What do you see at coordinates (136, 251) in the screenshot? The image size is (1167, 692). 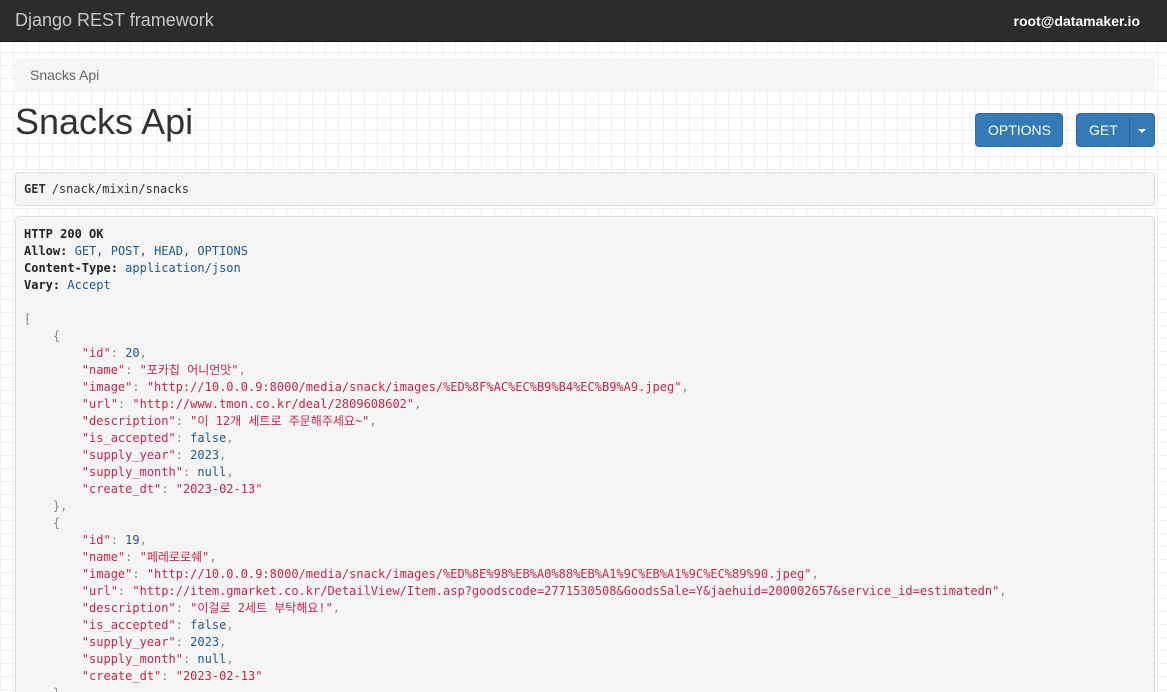 I see `response-header-allow: Allow: GET, POST, HEAD, OPTIONS` at bounding box center [136, 251].